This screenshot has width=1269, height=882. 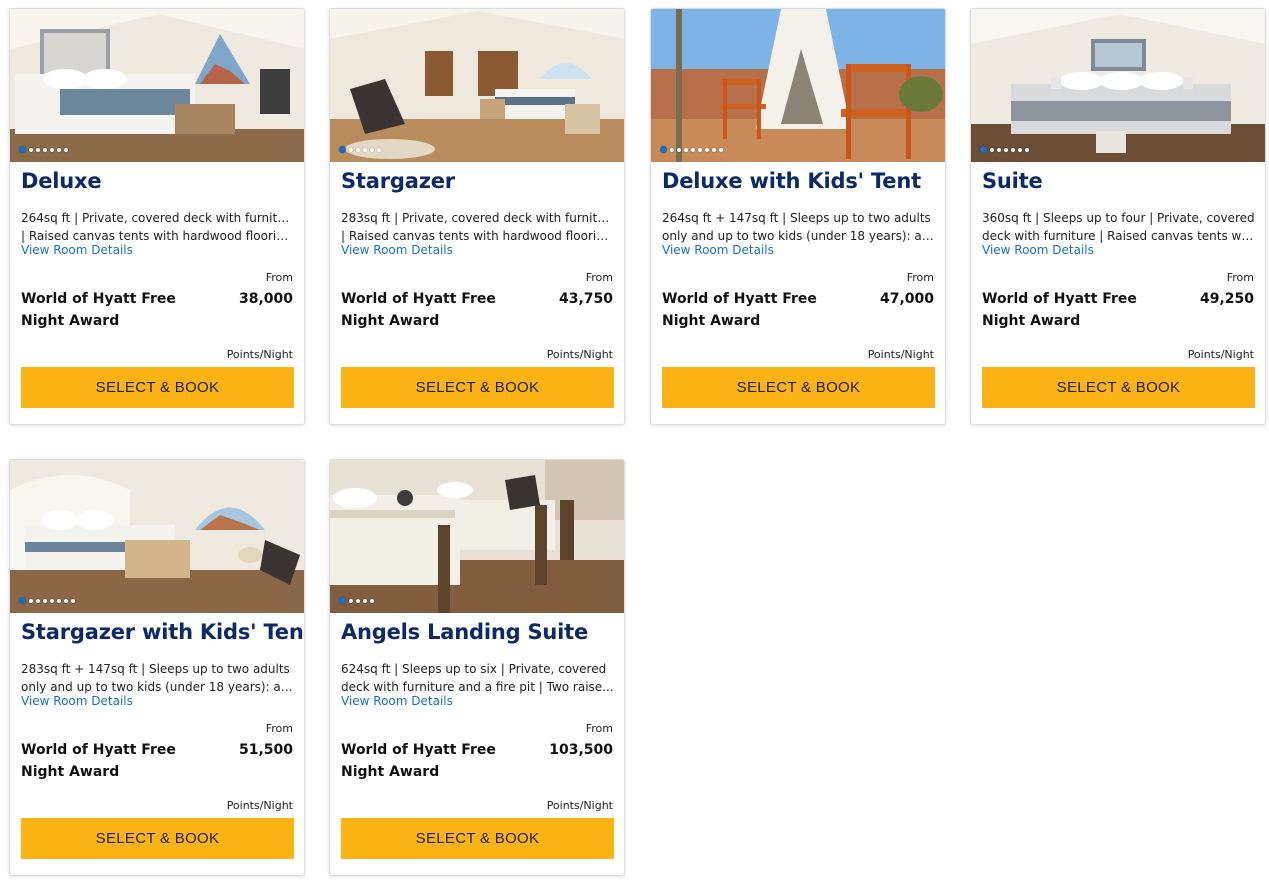 I want to click on room-name: Deluxe with Kids' Tent, so click(x=791, y=181).